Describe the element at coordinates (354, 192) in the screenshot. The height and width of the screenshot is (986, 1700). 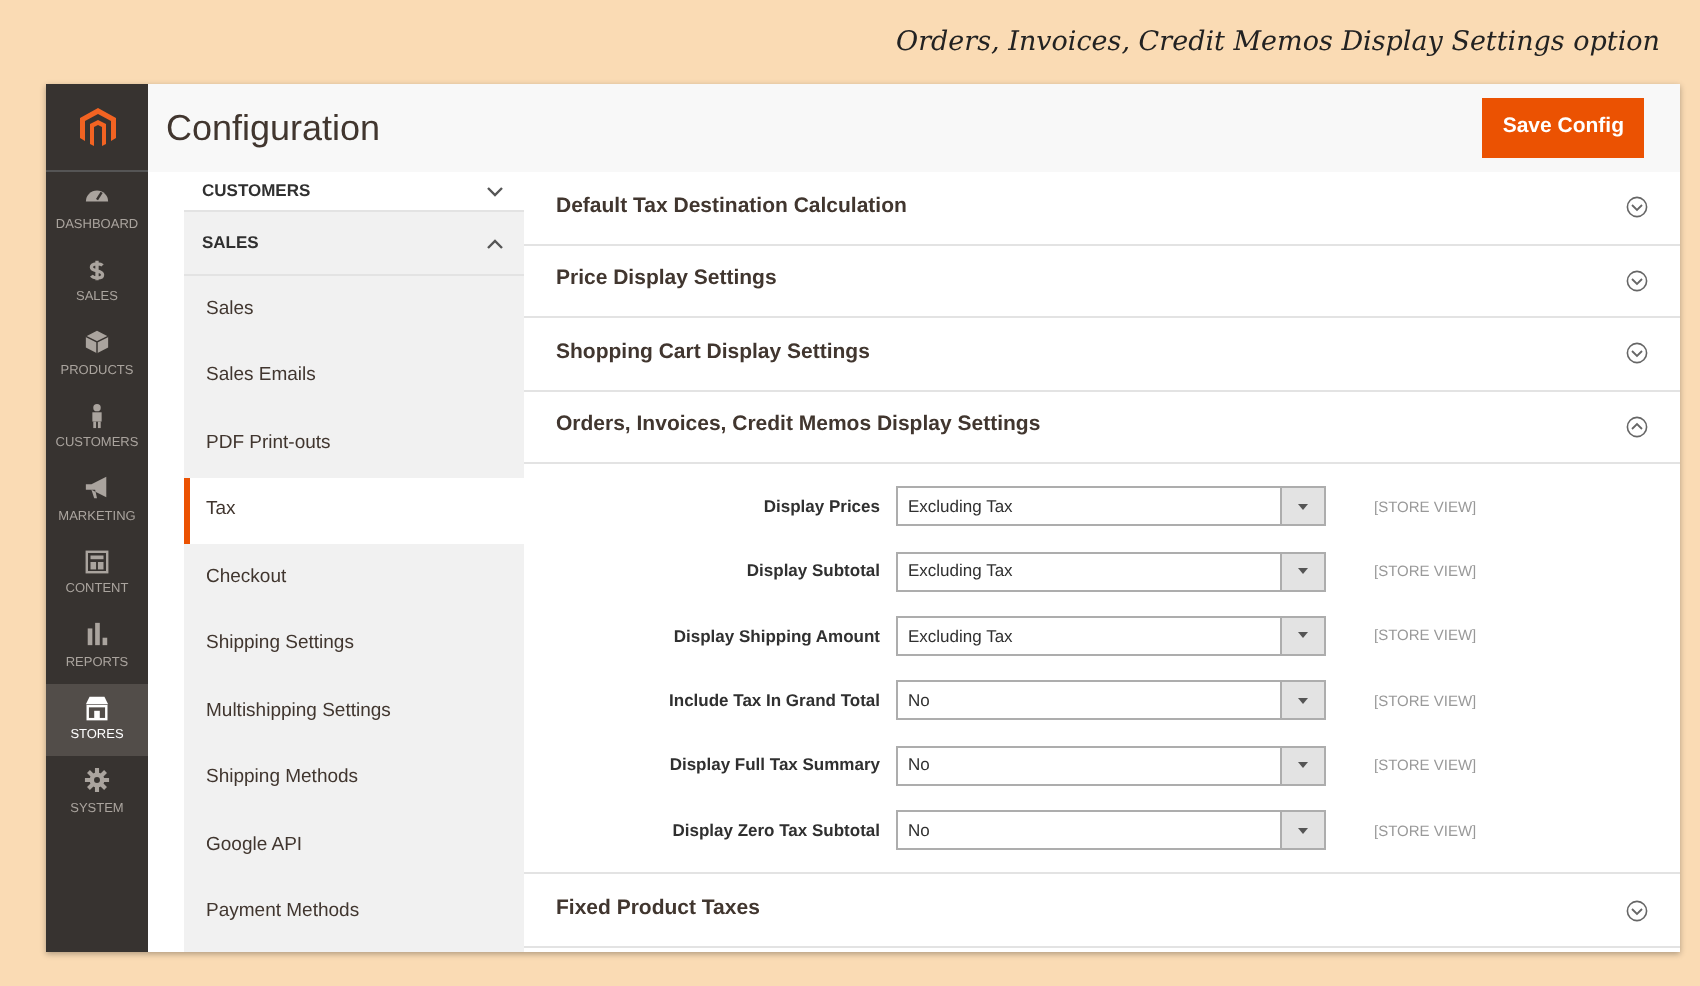
I see `sidebar-group-header: CUSTOMERS` at that location.